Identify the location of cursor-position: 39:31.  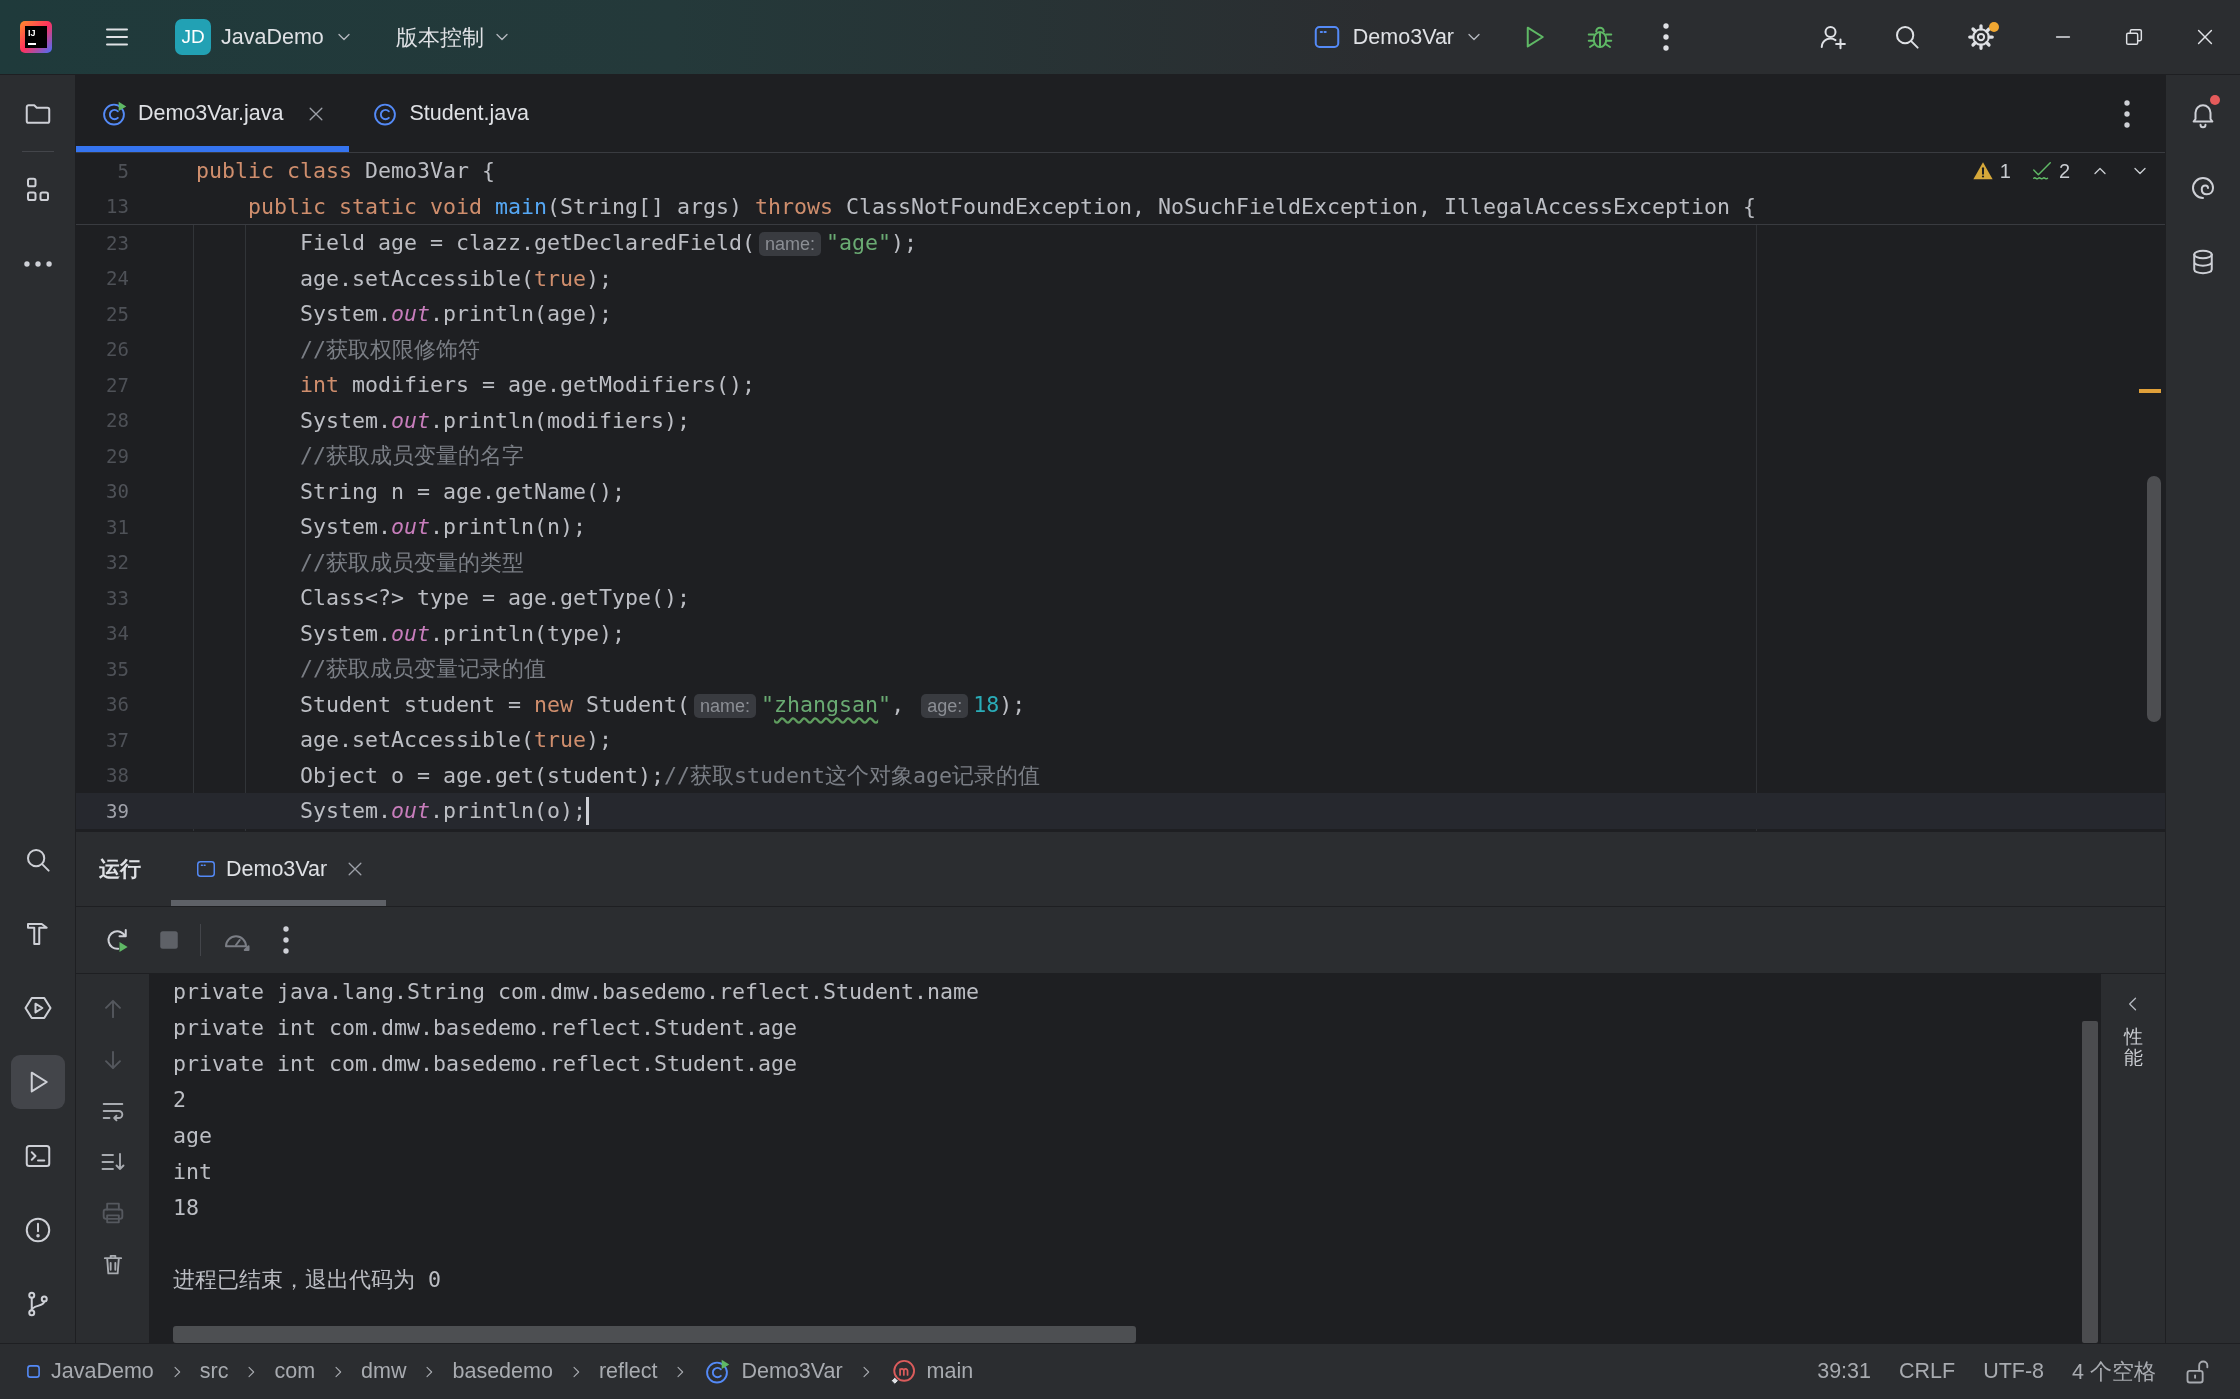
(1844, 1371).